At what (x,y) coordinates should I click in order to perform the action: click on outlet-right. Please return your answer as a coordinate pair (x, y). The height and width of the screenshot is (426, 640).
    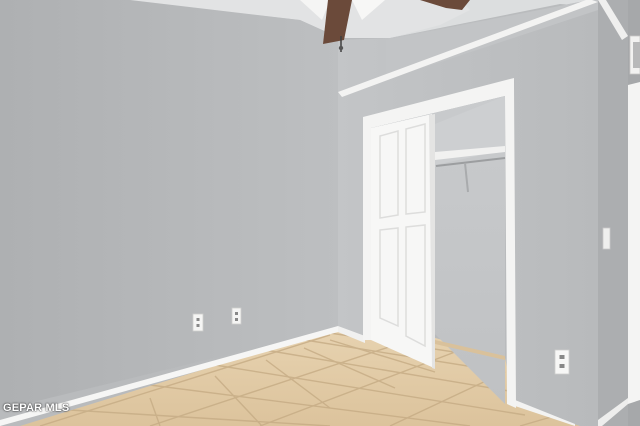
    Looking at the image, I should click on (562, 362).